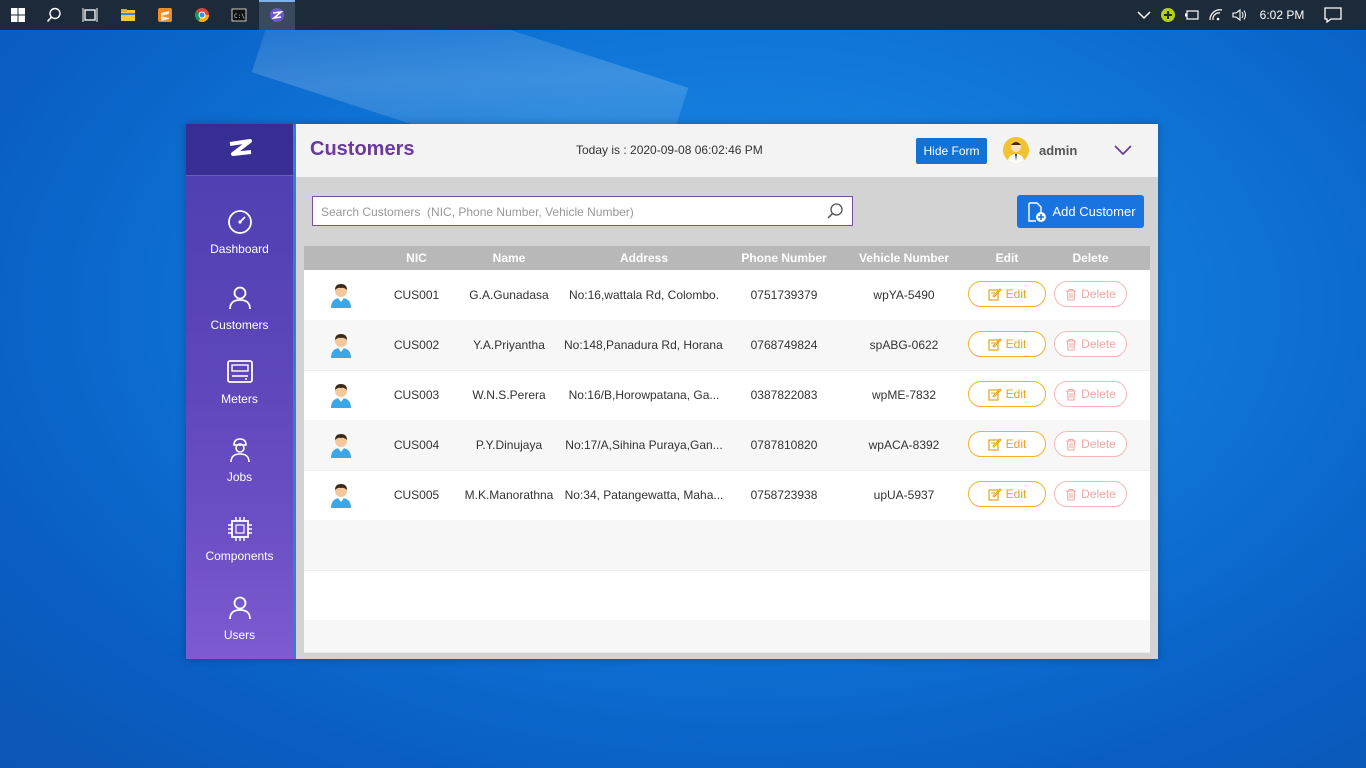 Image resolution: width=1366 pixels, height=768 pixels. I want to click on cell-phone: 0758723938, so click(784, 495).